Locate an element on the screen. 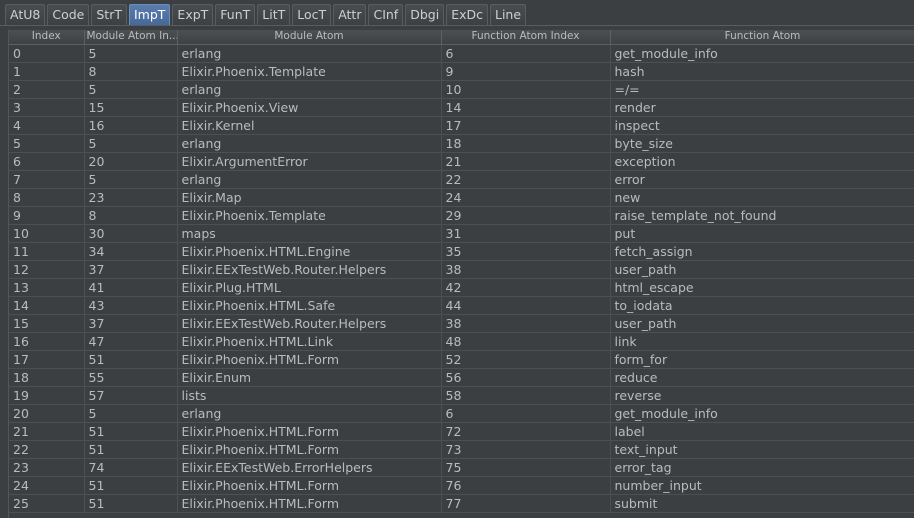  tab-strt: StrT is located at coordinates (109, 14).